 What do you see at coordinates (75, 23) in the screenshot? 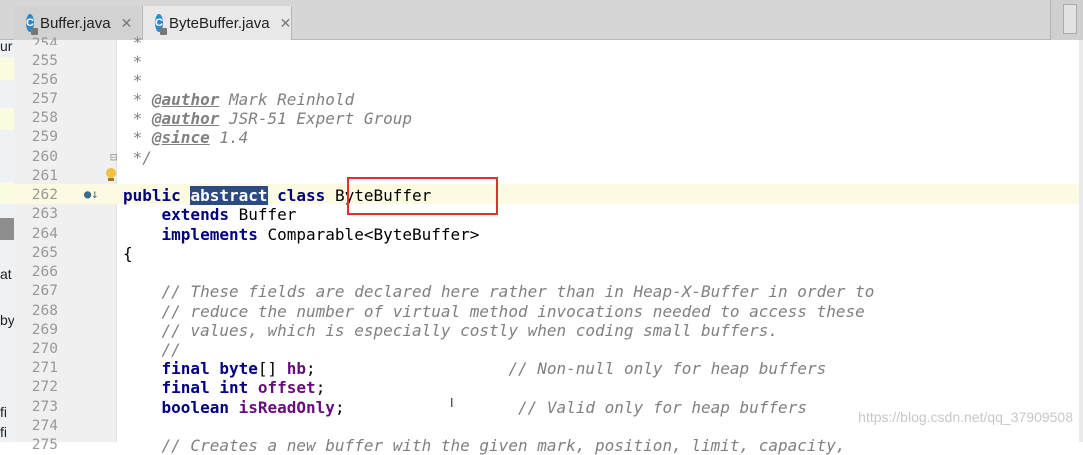
I see `tab-label: Buffer.java` at bounding box center [75, 23].